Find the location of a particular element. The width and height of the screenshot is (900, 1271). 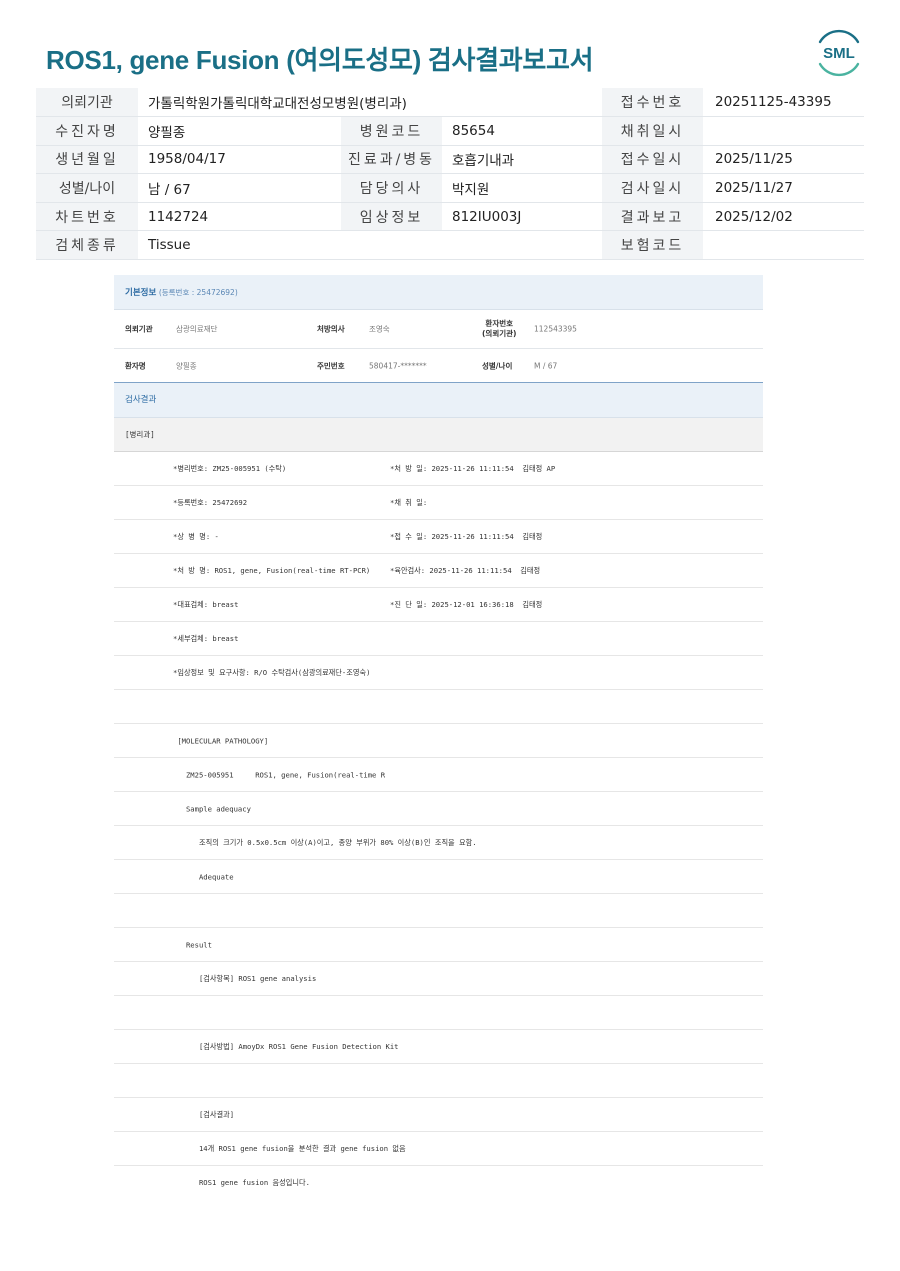

info-label: 담당의사 is located at coordinates (391, 188).